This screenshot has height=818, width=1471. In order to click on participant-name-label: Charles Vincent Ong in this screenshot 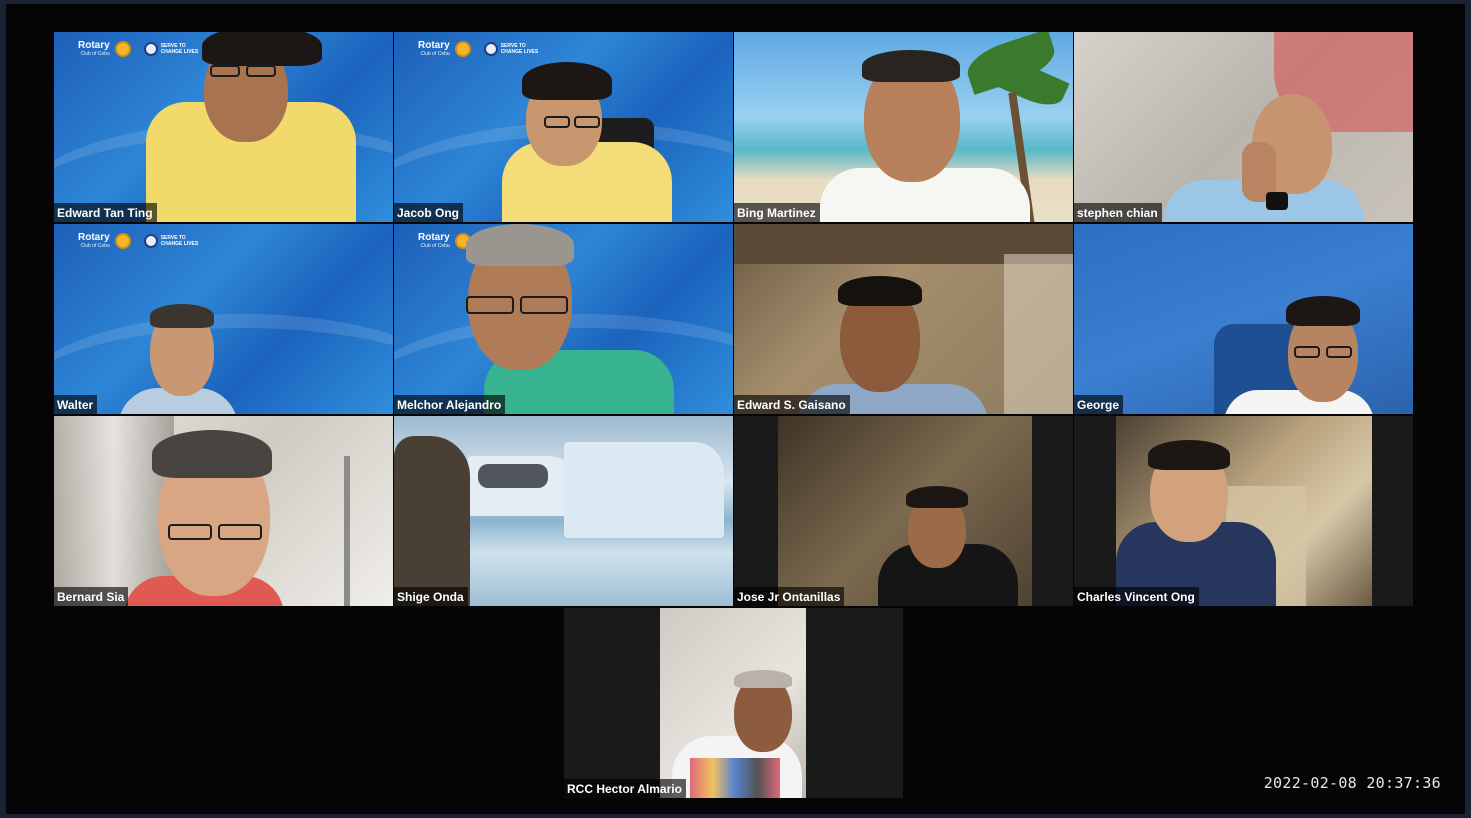, I will do `click(1136, 596)`.